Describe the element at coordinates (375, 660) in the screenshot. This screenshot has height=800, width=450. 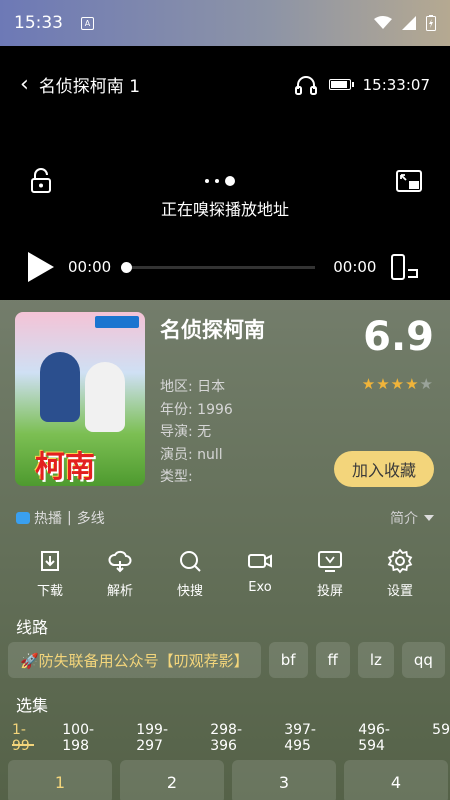
I see `line-chip: lz` at that location.